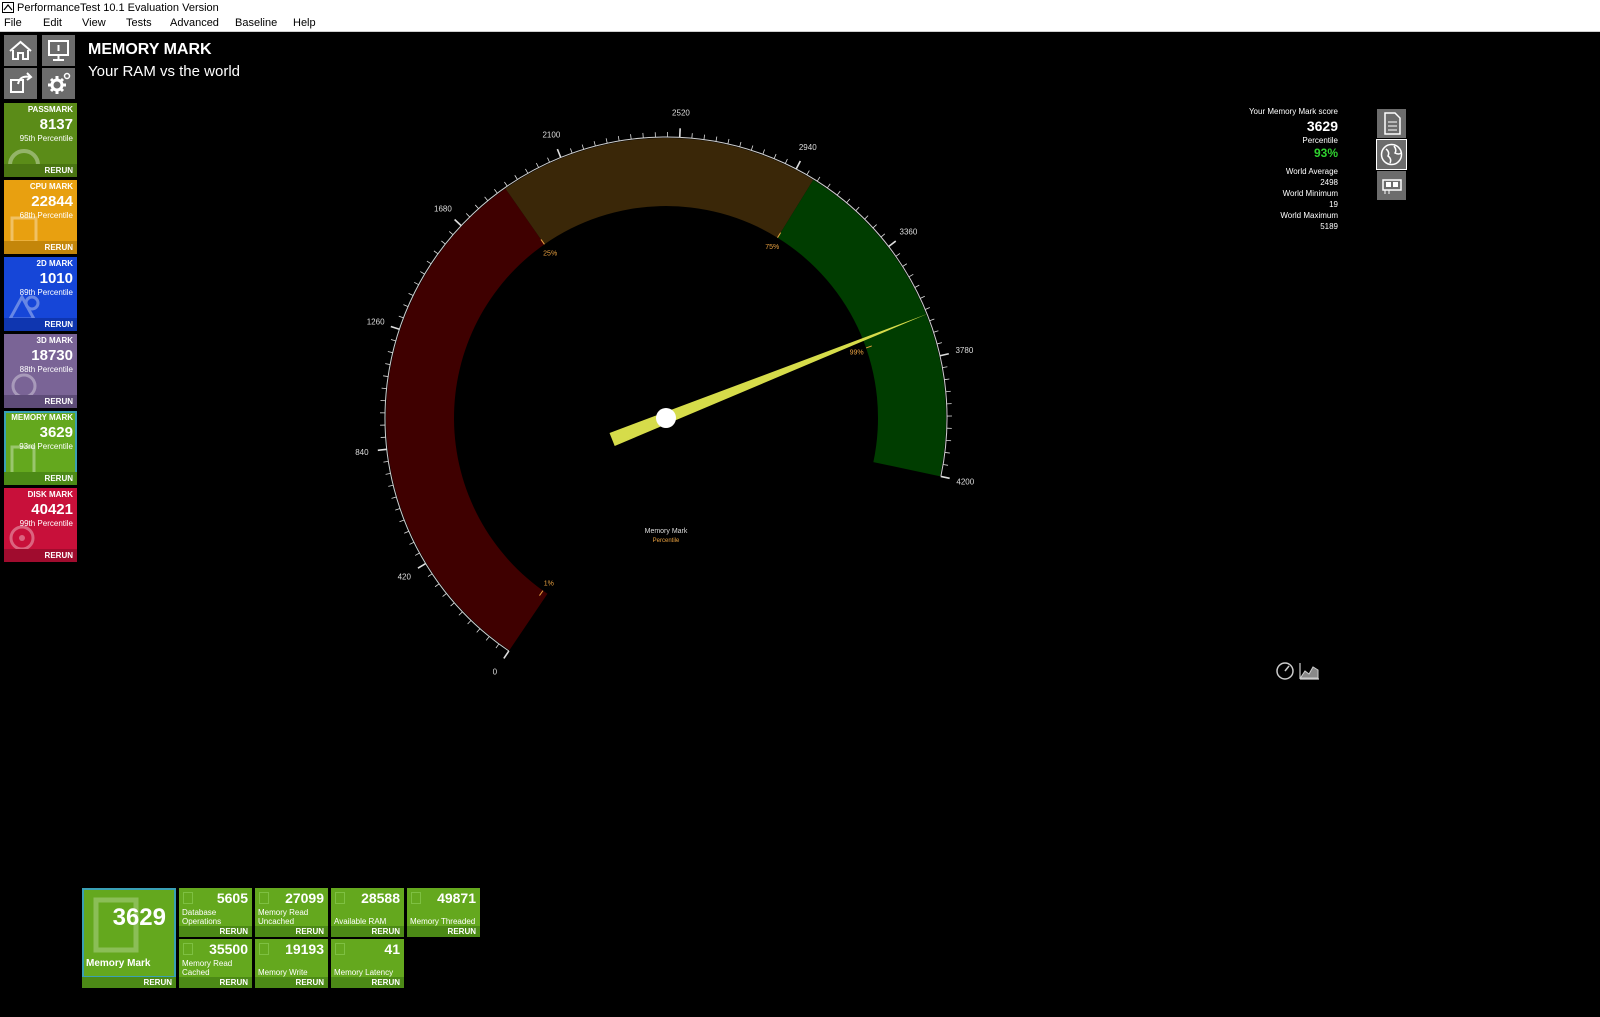 This screenshot has width=1600, height=1017. I want to click on memory-details-button, so click(1391, 185).